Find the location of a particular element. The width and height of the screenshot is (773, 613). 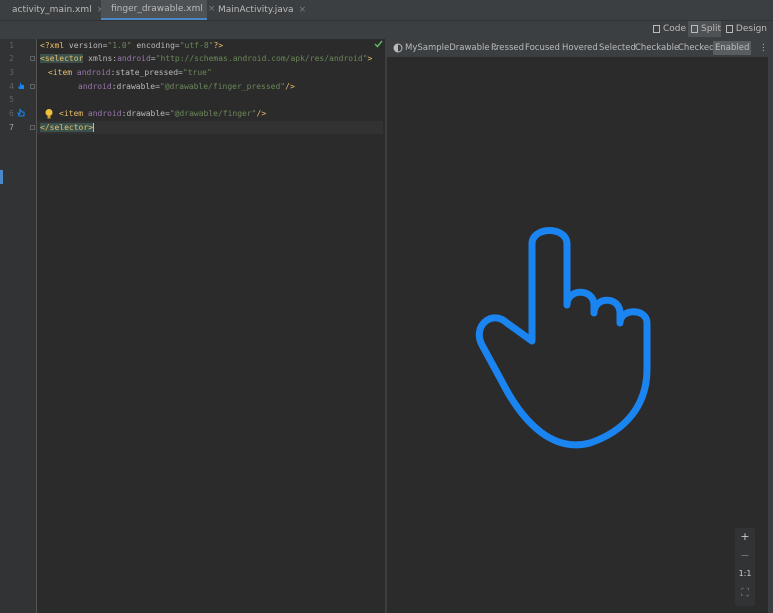

xml-decl-token: "utf-8" is located at coordinates (196, 45).